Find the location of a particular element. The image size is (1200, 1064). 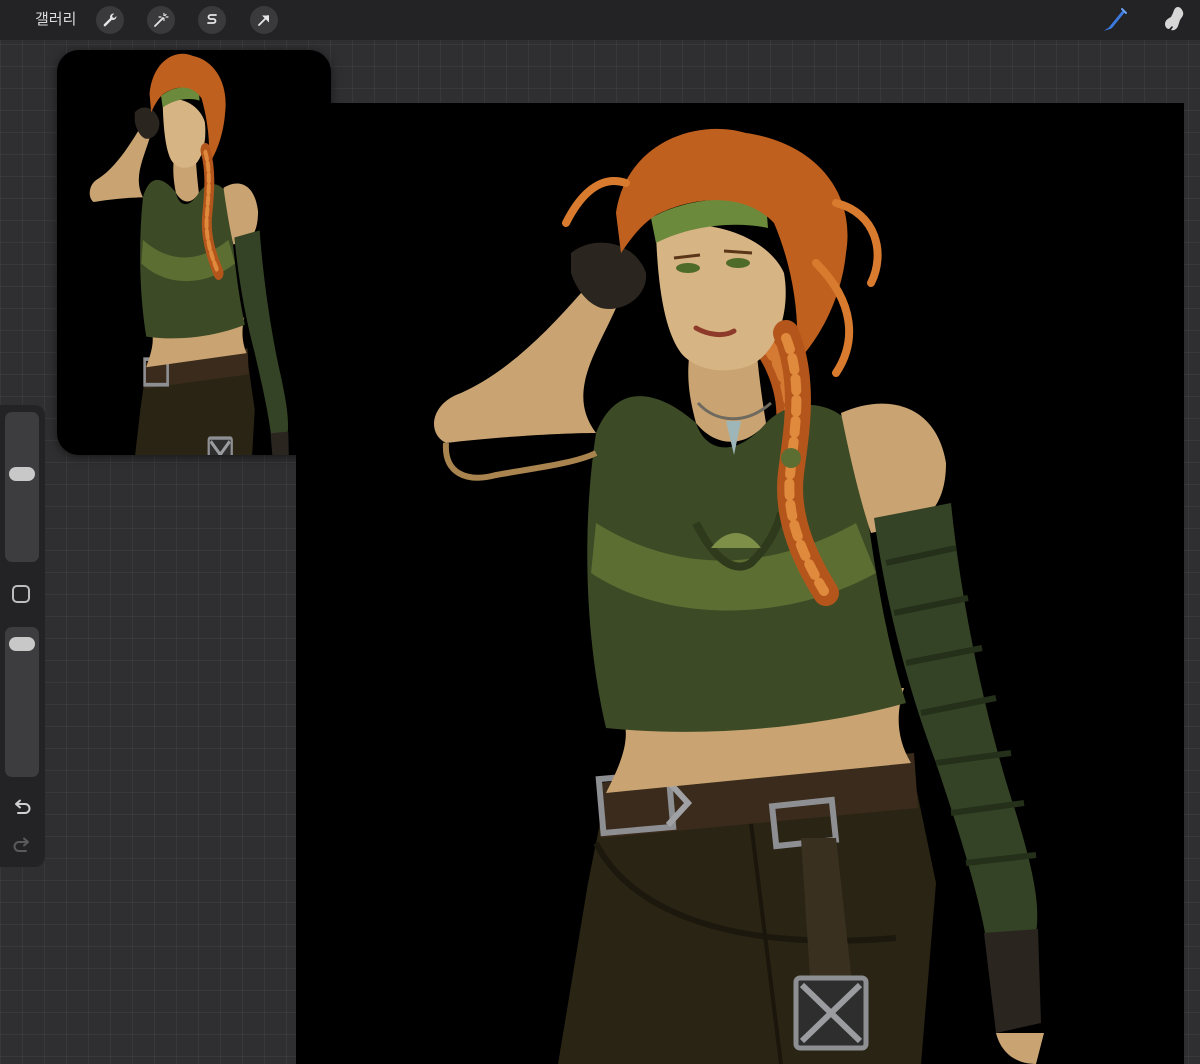

adjustments-wand-button is located at coordinates (161, 20).